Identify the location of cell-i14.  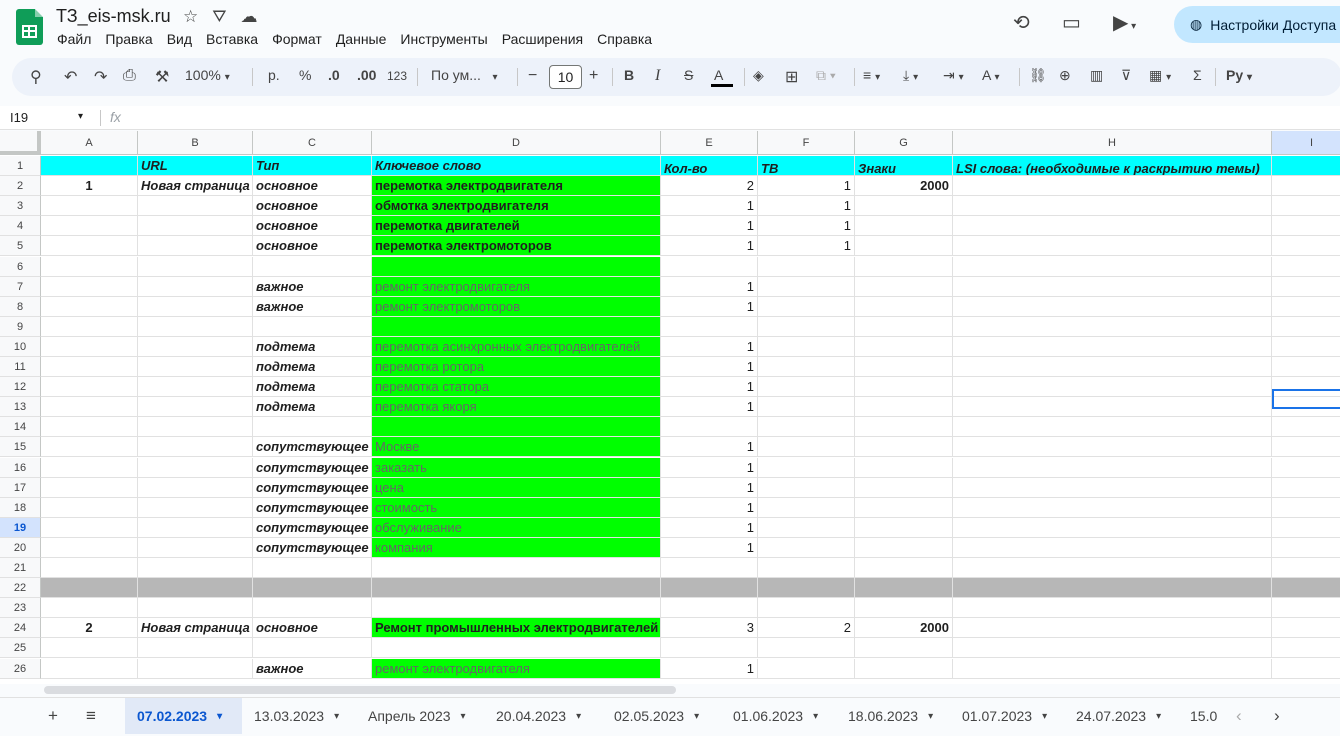
(1306, 427).